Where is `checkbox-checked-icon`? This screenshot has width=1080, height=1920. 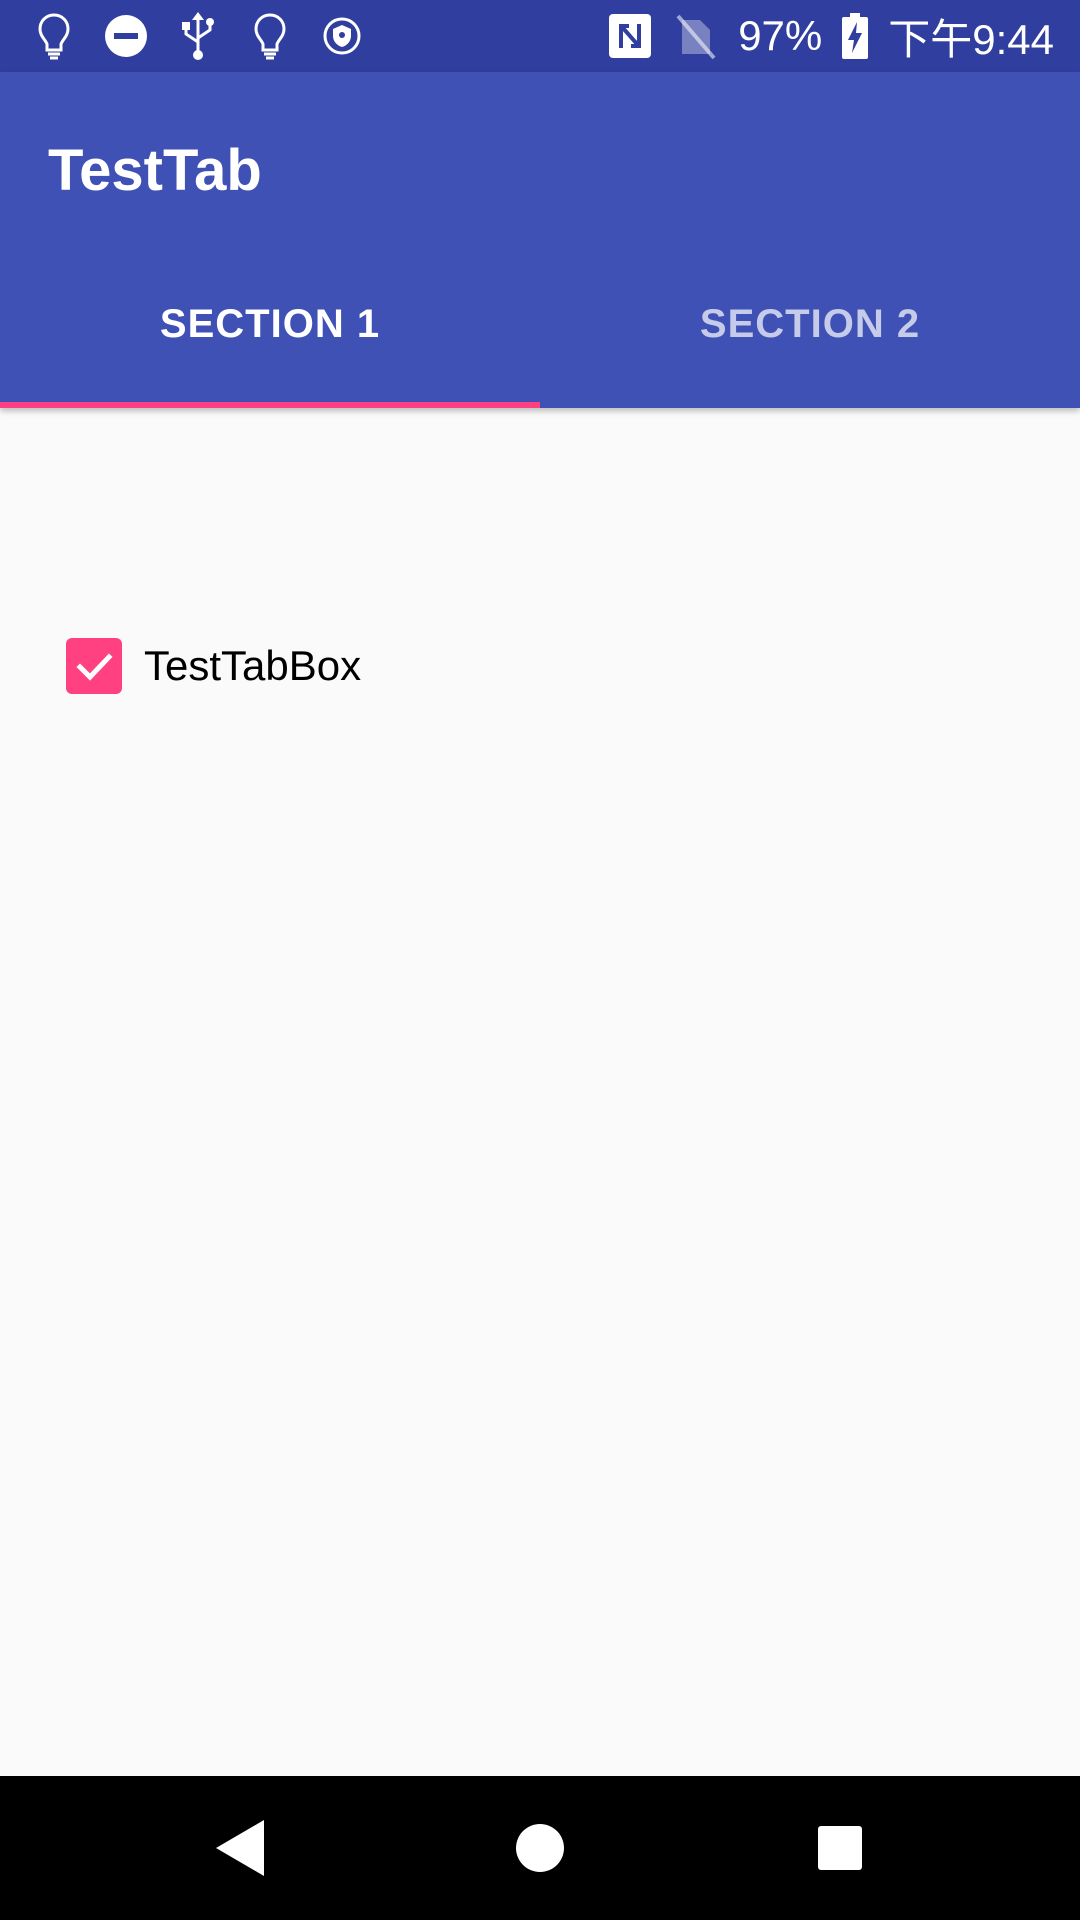
checkbox-checked-icon is located at coordinates (94, 666).